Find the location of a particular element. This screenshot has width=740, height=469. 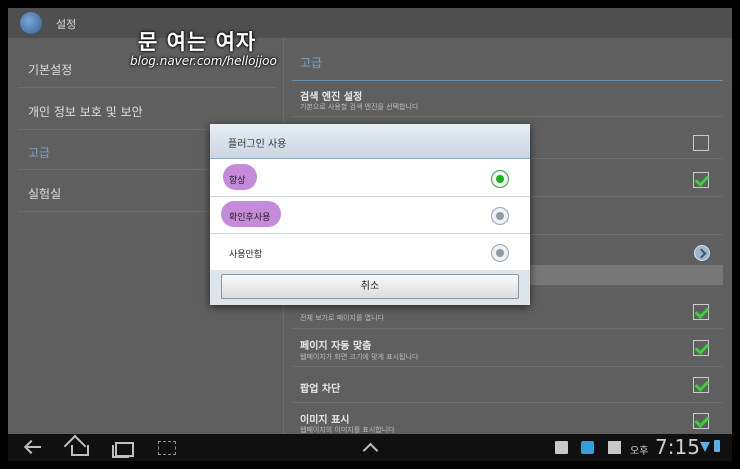

autofit-sub: 웹페이지가 화면 크기에 맞게 표시됩니다 is located at coordinates (359, 357).